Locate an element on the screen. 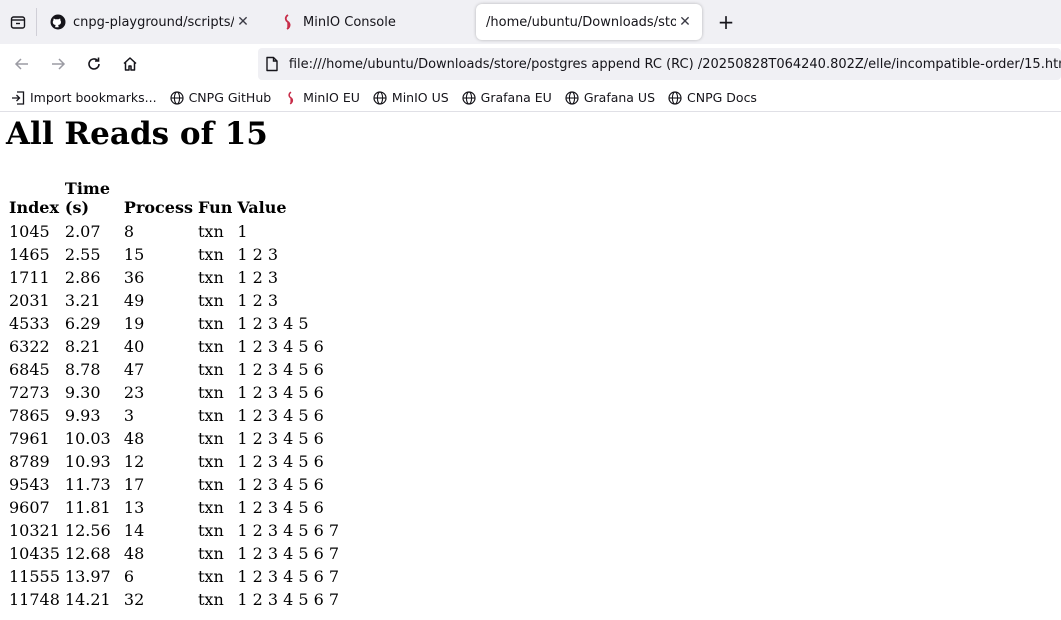  time-cell: 2.55 is located at coordinates (82, 254).